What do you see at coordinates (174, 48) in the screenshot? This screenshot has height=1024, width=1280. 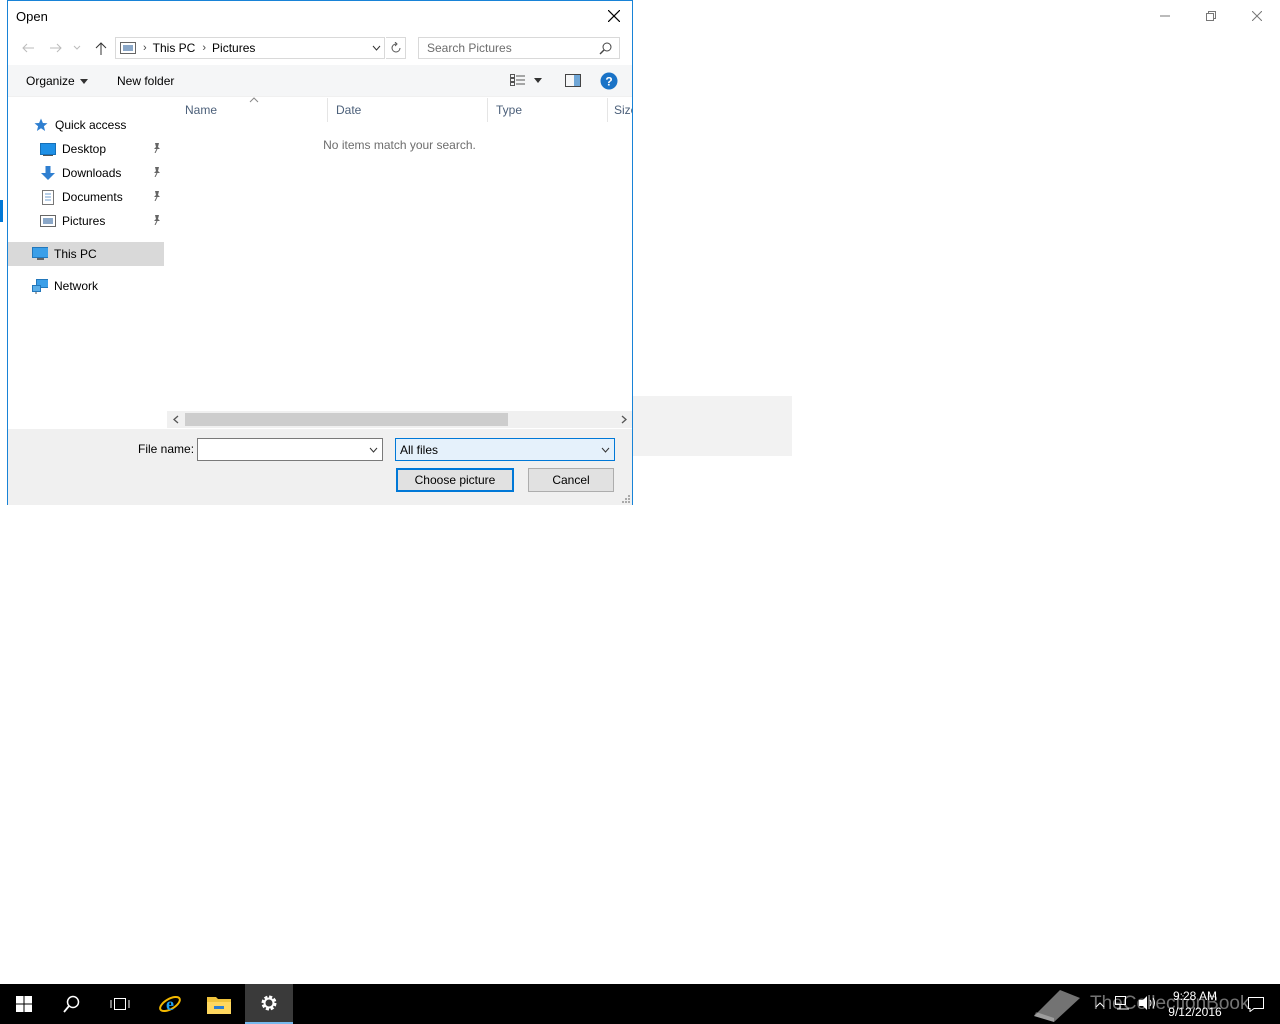 I see `breadcrumb-this-pc: This PC` at bounding box center [174, 48].